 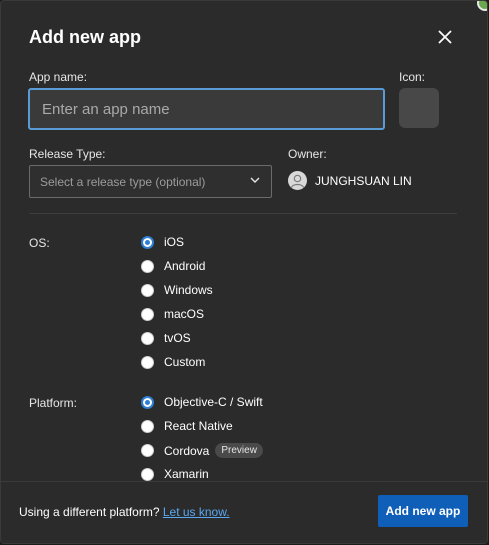 I want to click on os-option-label: iOS, so click(x=174, y=242).